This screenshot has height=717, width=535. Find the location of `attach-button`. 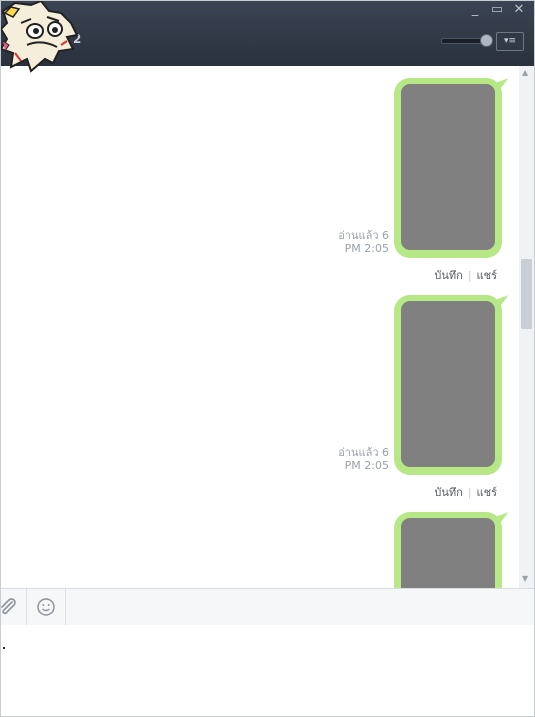

attach-button is located at coordinates (14, 607).